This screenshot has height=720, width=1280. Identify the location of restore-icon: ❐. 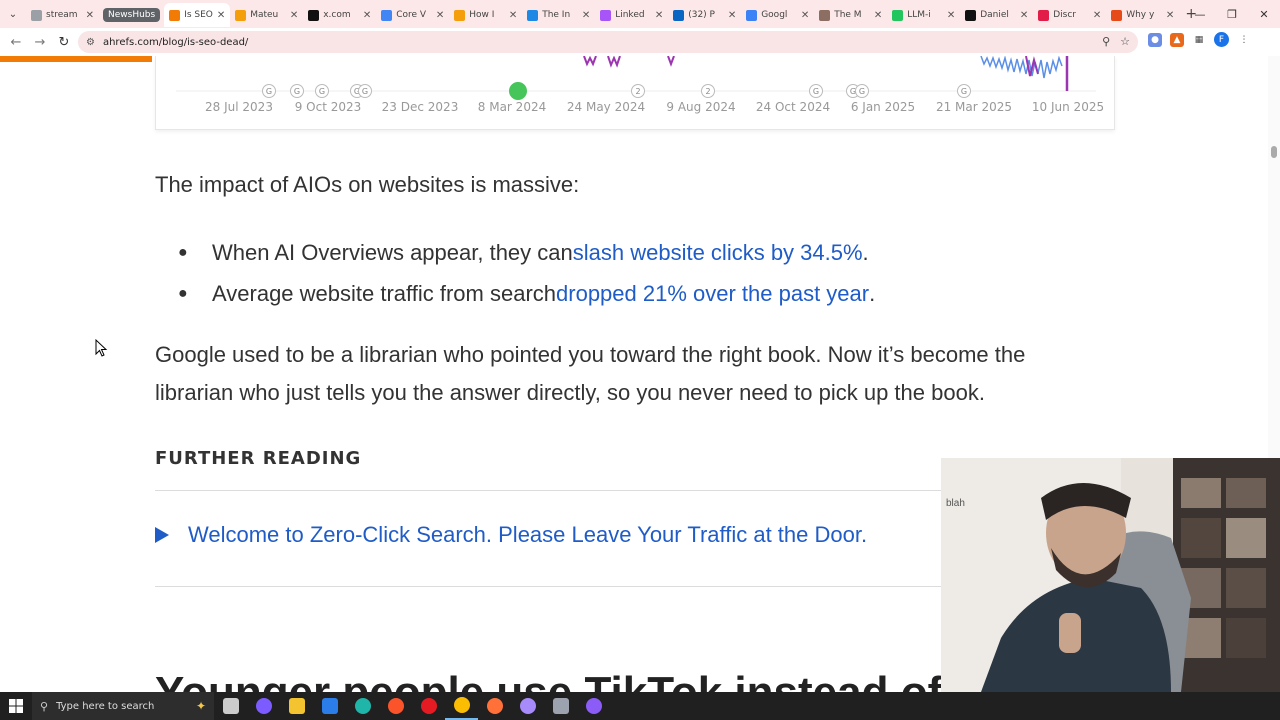
(1232, 14).